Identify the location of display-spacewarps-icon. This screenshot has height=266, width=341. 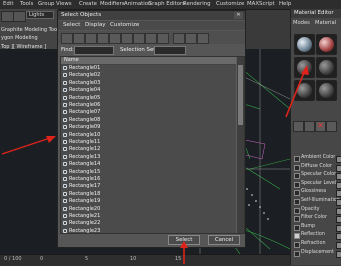
(127, 38).